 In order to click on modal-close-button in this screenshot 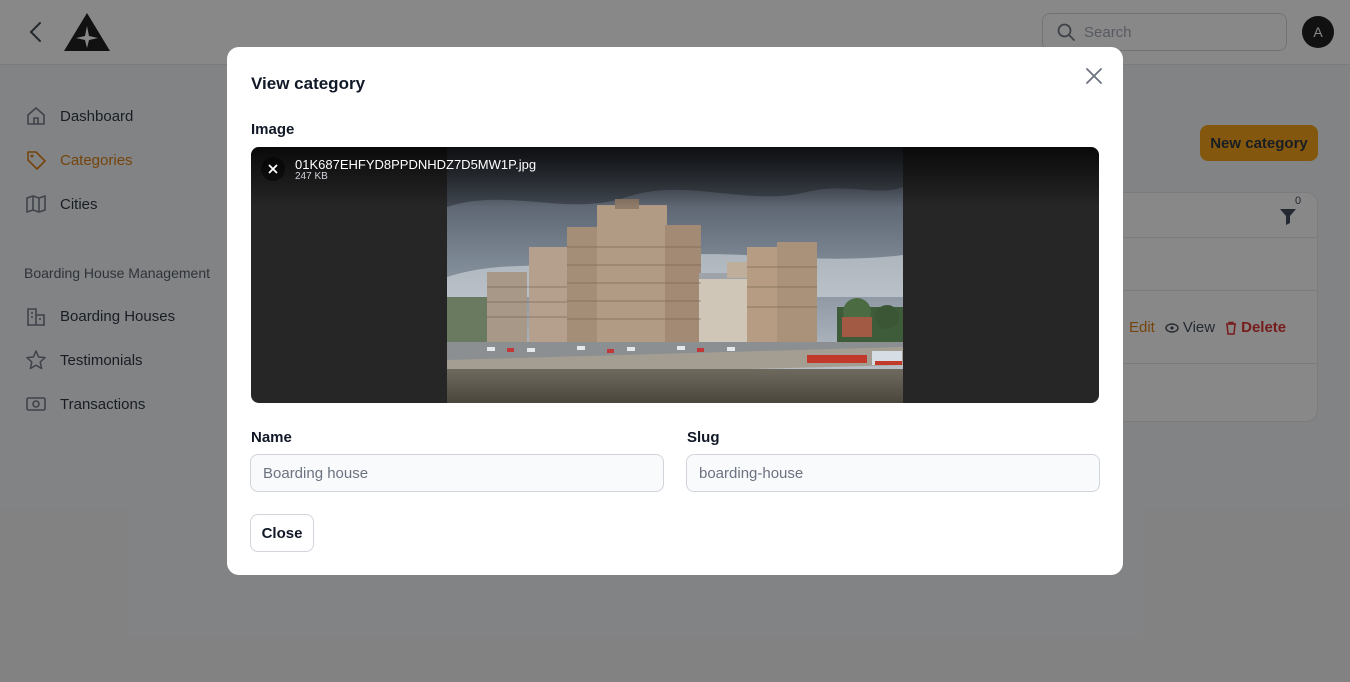, I will do `click(1094, 76)`.